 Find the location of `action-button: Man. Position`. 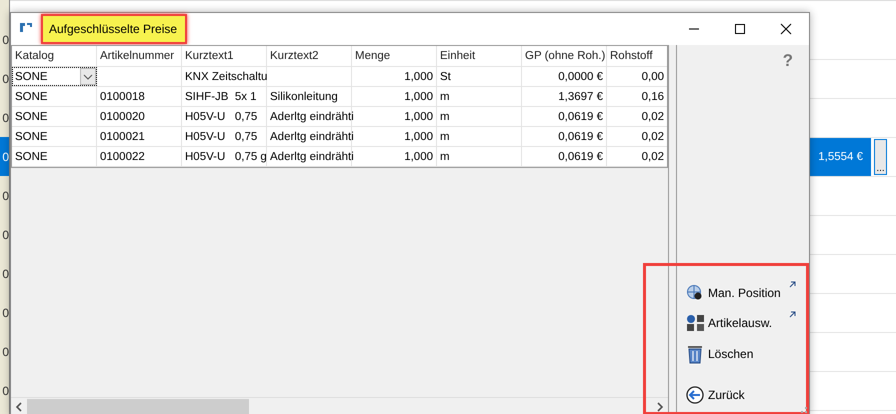

action-button: Man. Position is located at coordinates (741, 293).